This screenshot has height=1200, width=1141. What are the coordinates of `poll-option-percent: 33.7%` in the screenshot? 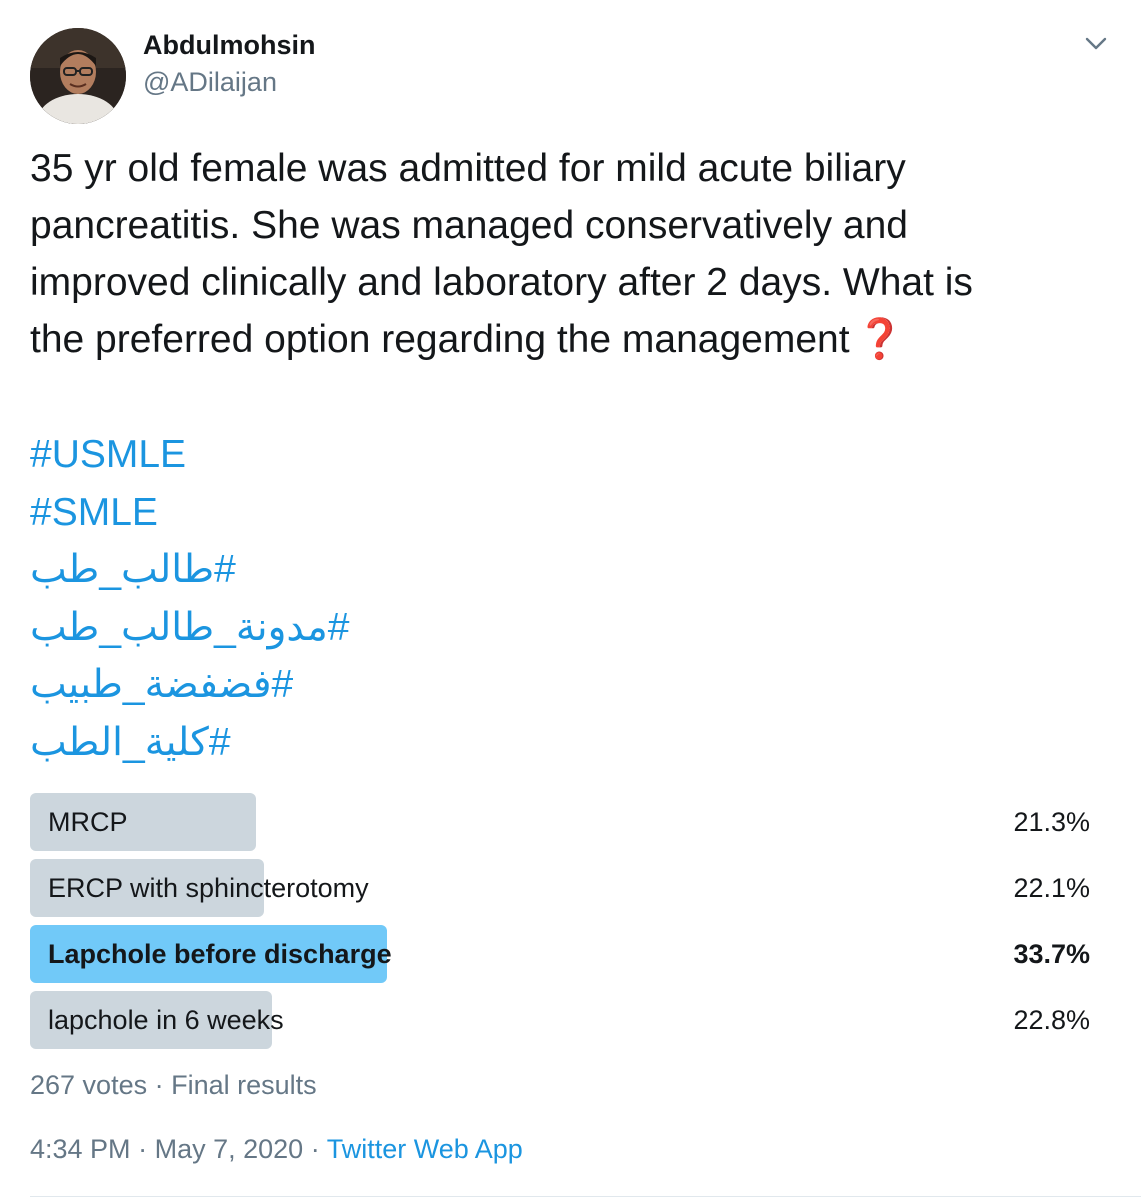 It's located at (1051, 954).